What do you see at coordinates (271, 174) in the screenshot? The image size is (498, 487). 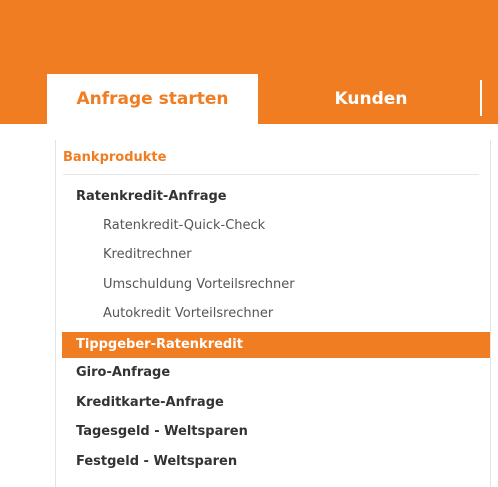 I see `section-divider` at bounding box center [271, 174].